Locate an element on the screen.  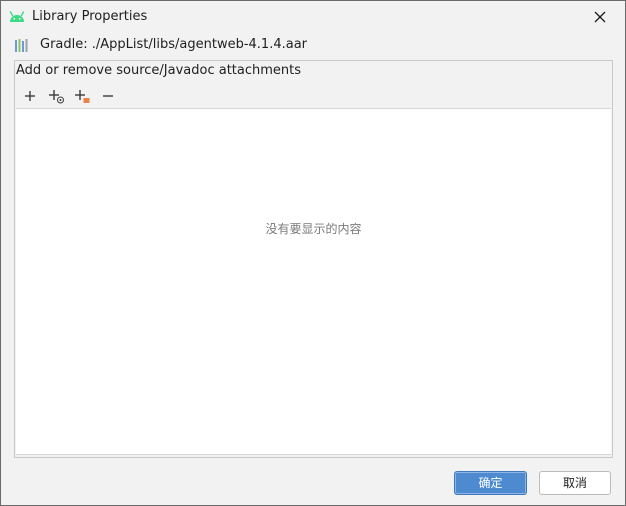
close-button is located at coordinates (600, 17).